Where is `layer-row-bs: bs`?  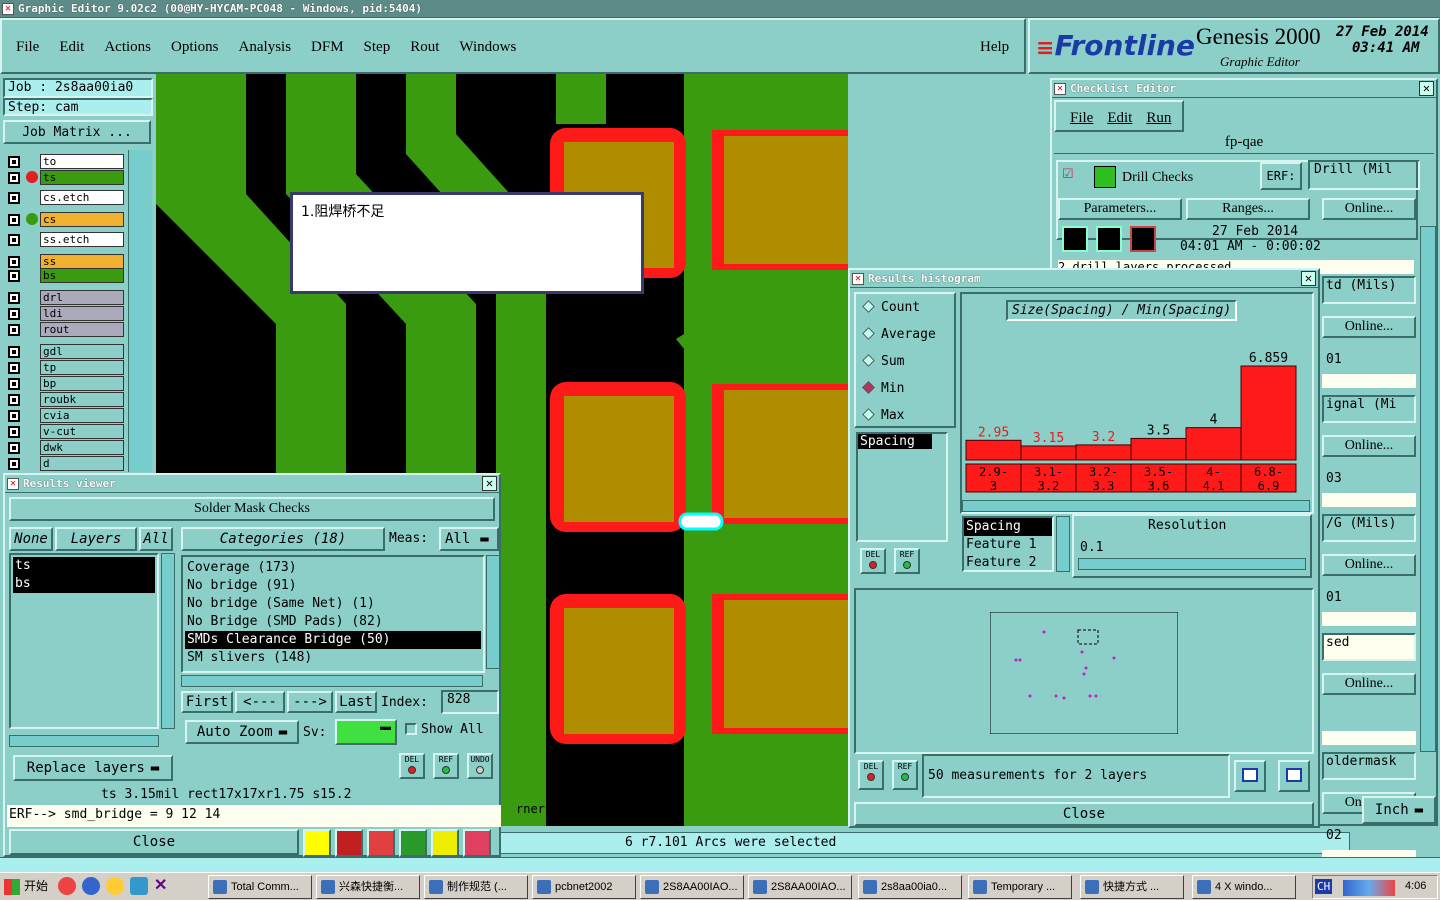 layer-row-bs: bs is located at coordinates (65, 275).